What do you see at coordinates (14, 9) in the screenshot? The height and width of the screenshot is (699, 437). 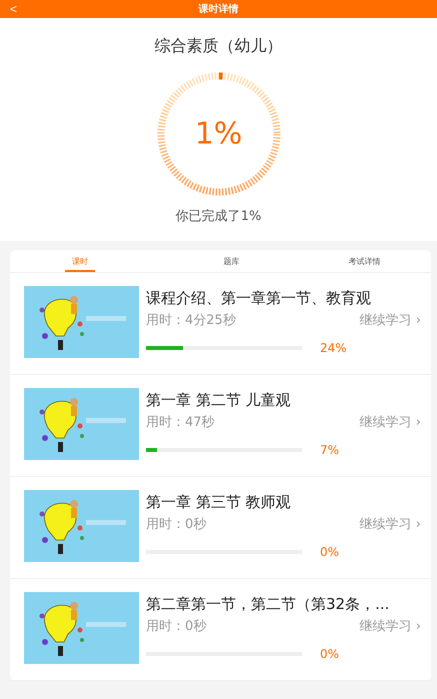 I see `back-button: <` at bounding box center [14, 9].